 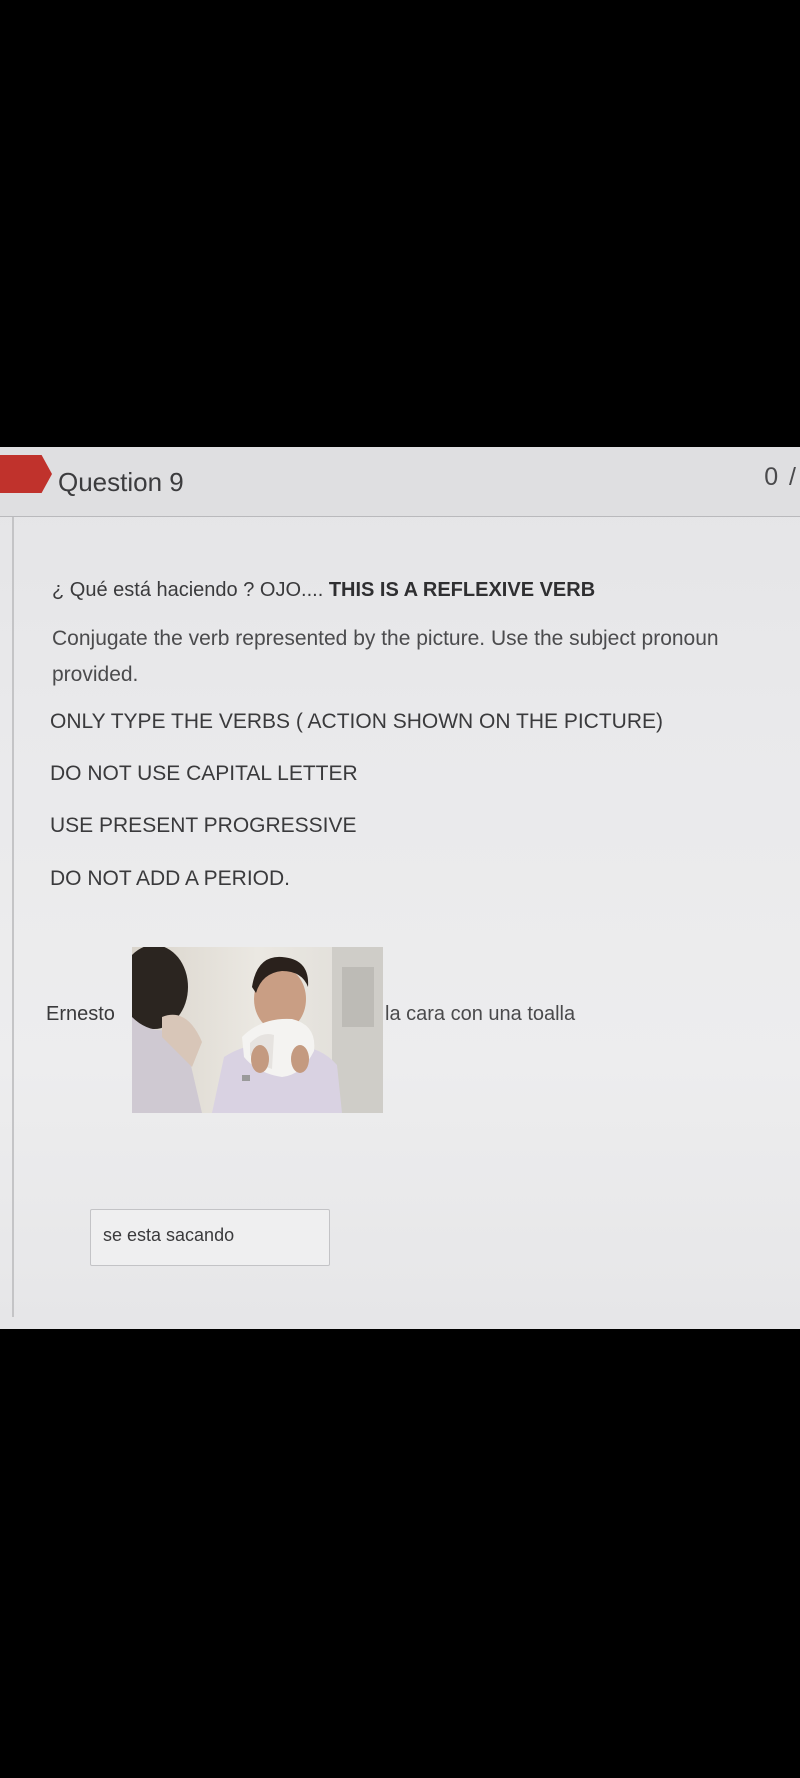 I want to click on rule-present-progressive: USE PRESENT PROGRESSIVE, so click(x=203, y=825).